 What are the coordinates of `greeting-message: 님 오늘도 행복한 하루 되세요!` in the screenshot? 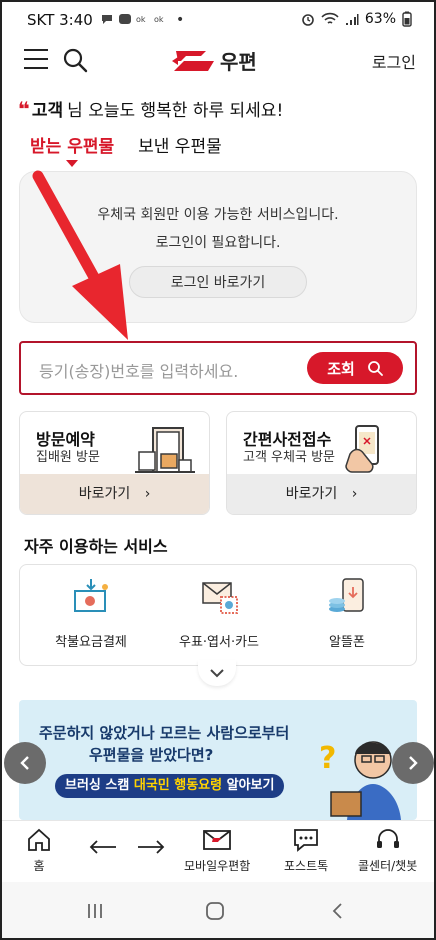 It's located at (175, 111).